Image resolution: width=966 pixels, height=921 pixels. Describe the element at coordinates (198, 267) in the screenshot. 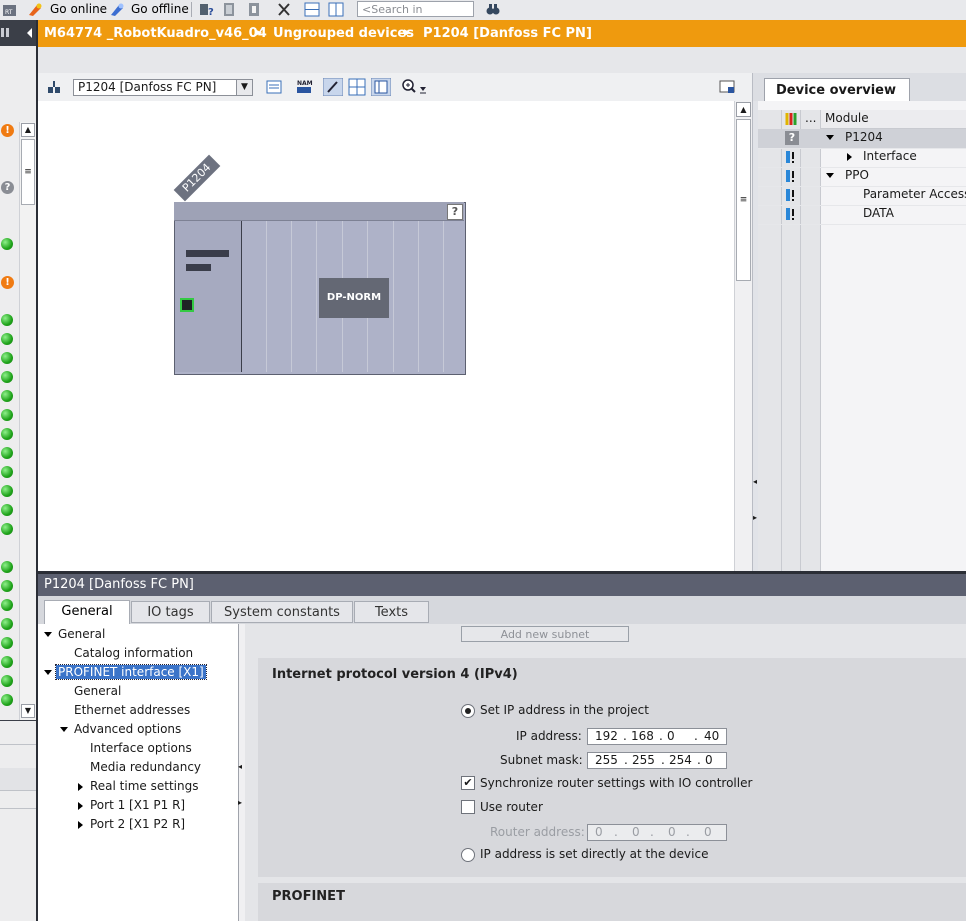

I see `led-bar` at that location.